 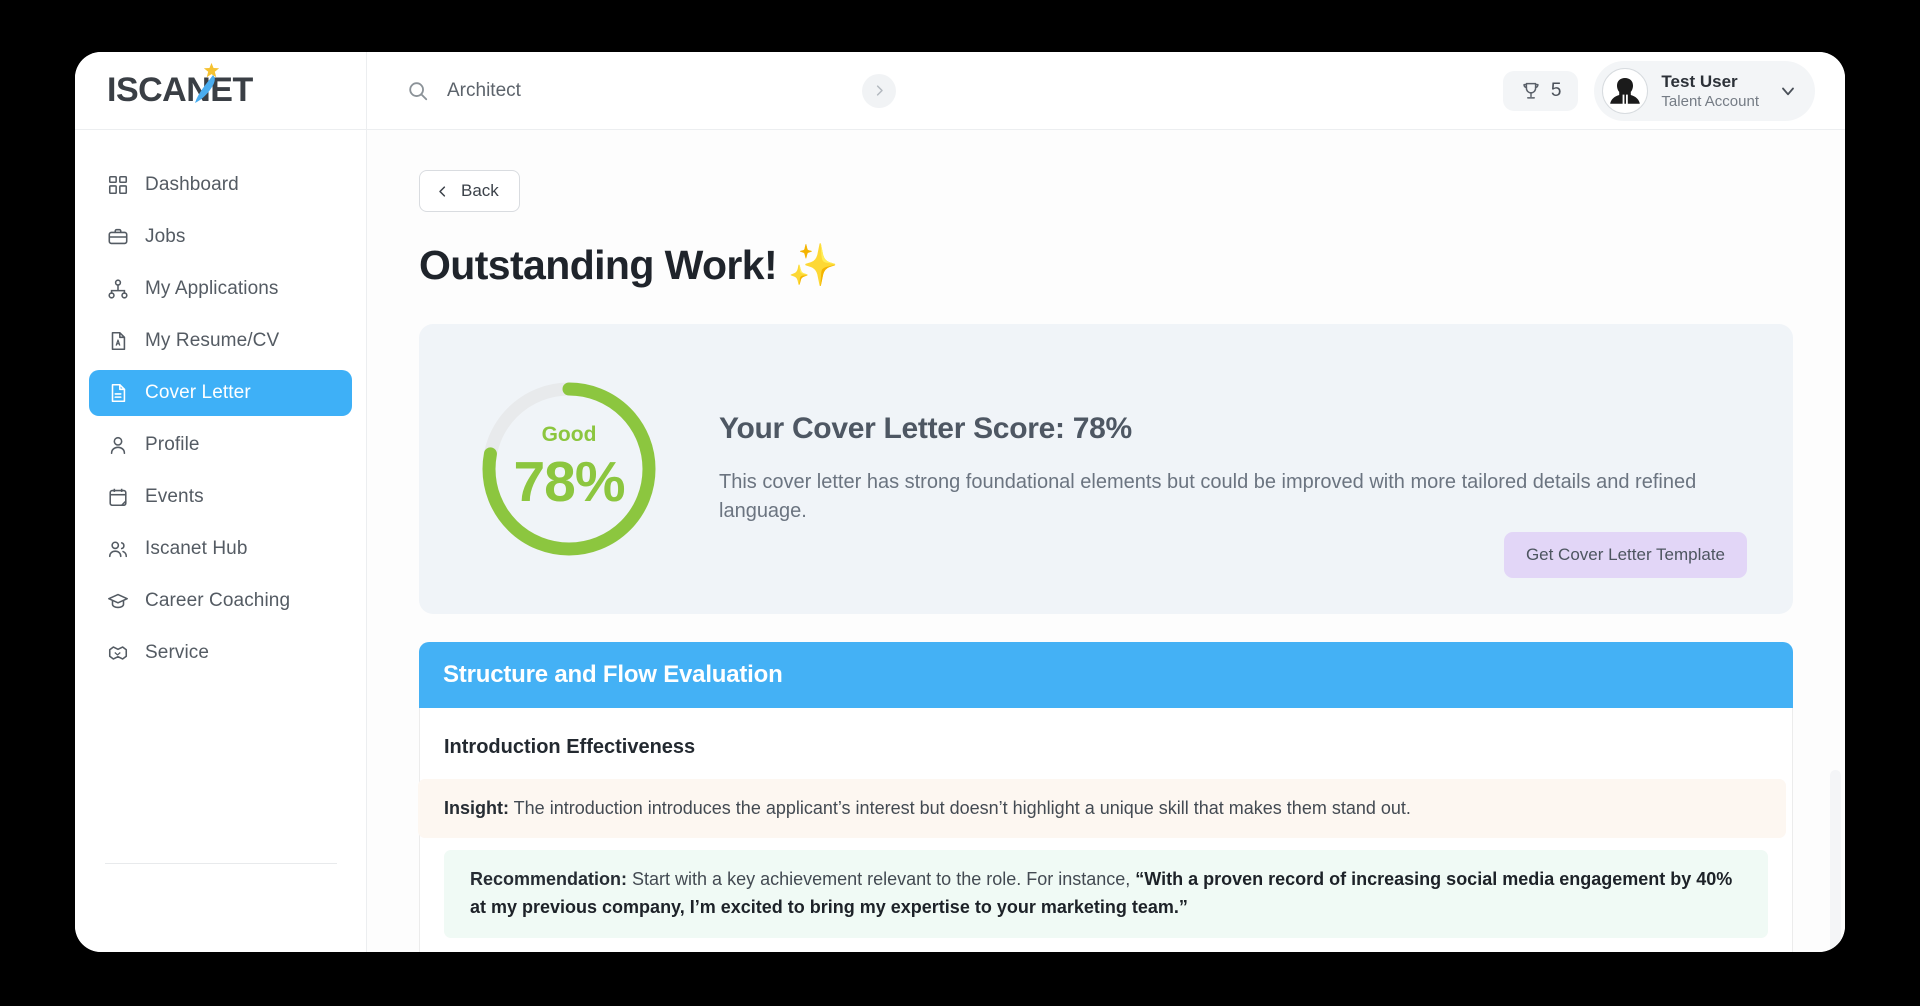 I want to click on score-ring-zone: Good 78%, so click(x=569, y=469).